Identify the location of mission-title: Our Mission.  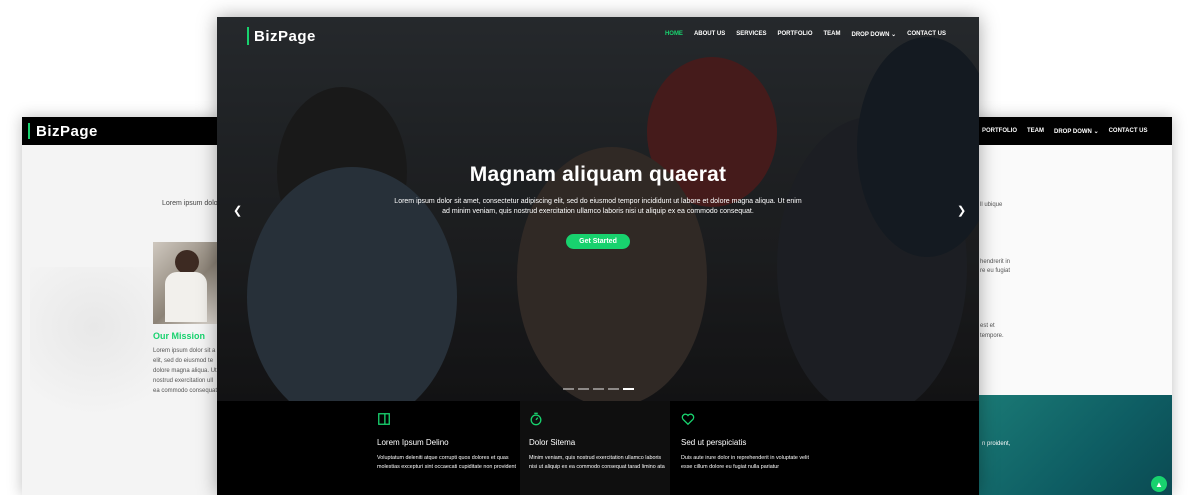
(179, 336).